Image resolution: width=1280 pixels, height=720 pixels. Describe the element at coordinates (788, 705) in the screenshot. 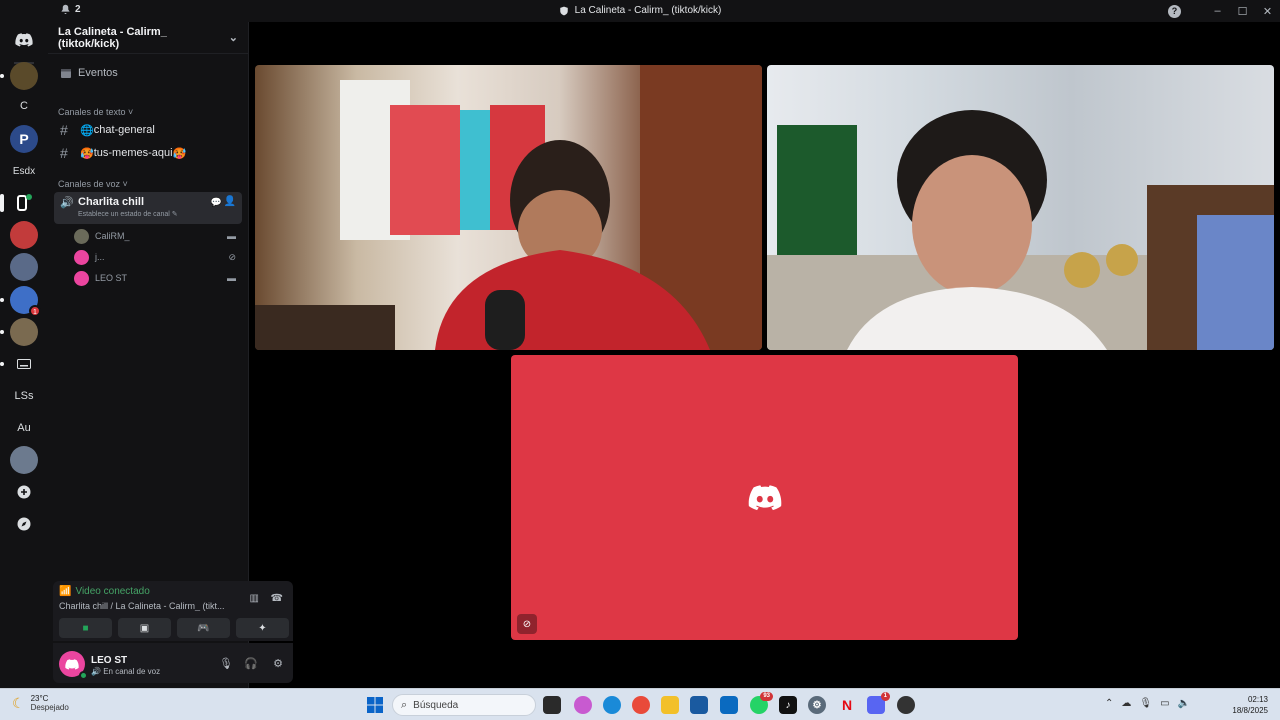

I see `tiktok-icon: ♪` at that location.